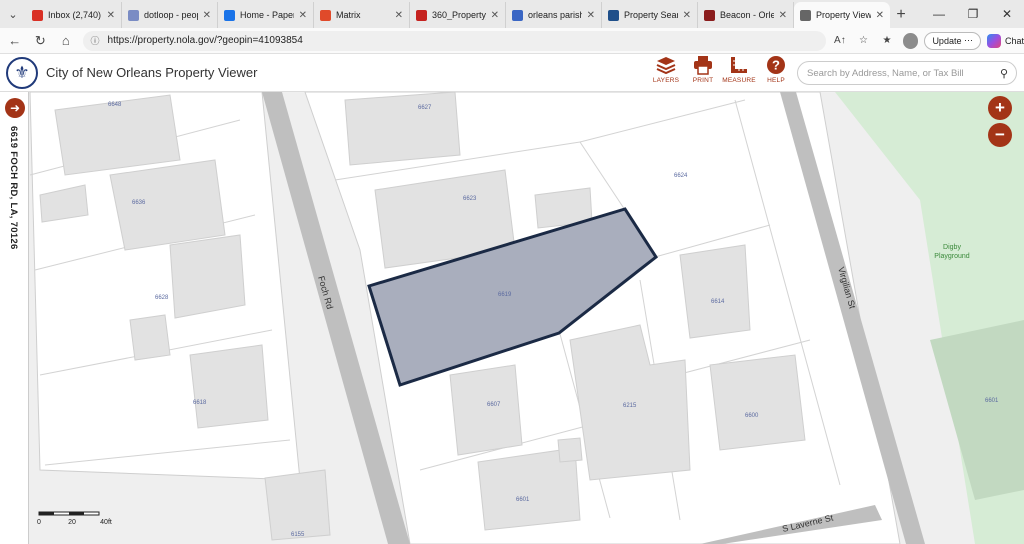 Image resolution: width=1024 pixels, height=544 pixels. I want to click on layers-icon, so click(666, 66).